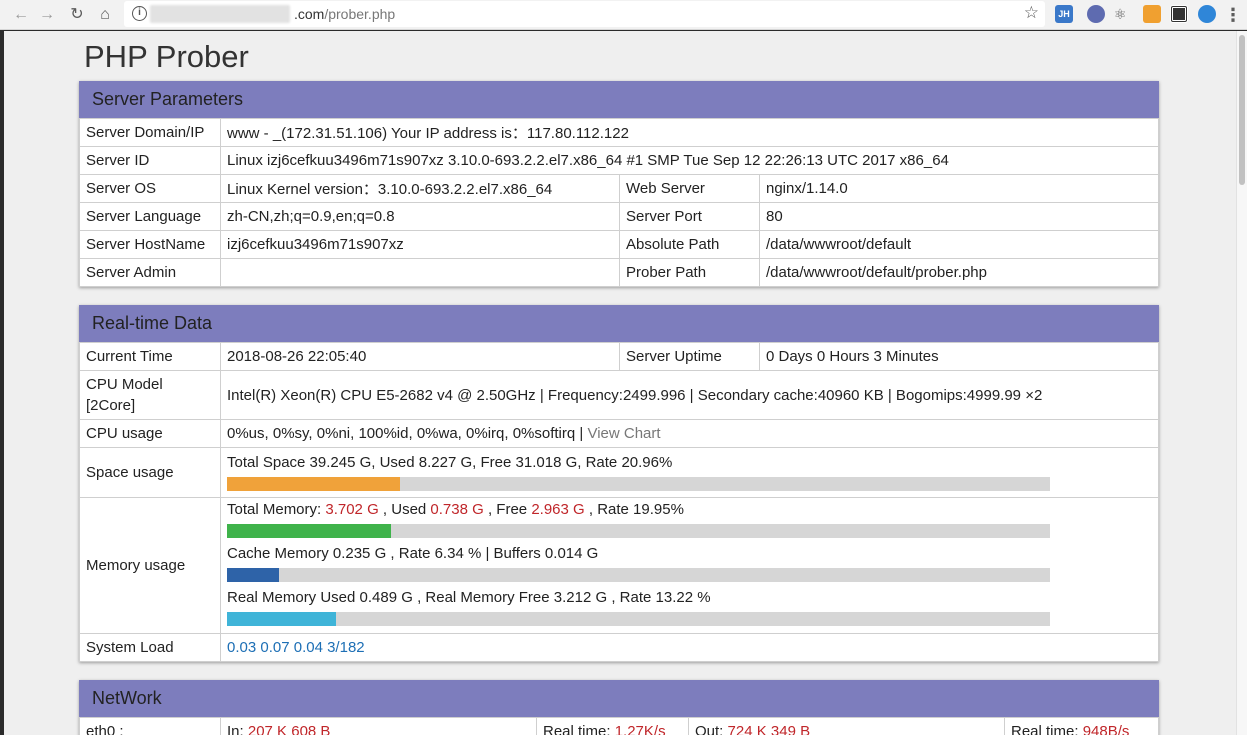 The height and width of the screenshot is (735, 1247). Describe the element at coordinates (77, 15) in the screenshot. I see `reload-icon: ↻` at that location.